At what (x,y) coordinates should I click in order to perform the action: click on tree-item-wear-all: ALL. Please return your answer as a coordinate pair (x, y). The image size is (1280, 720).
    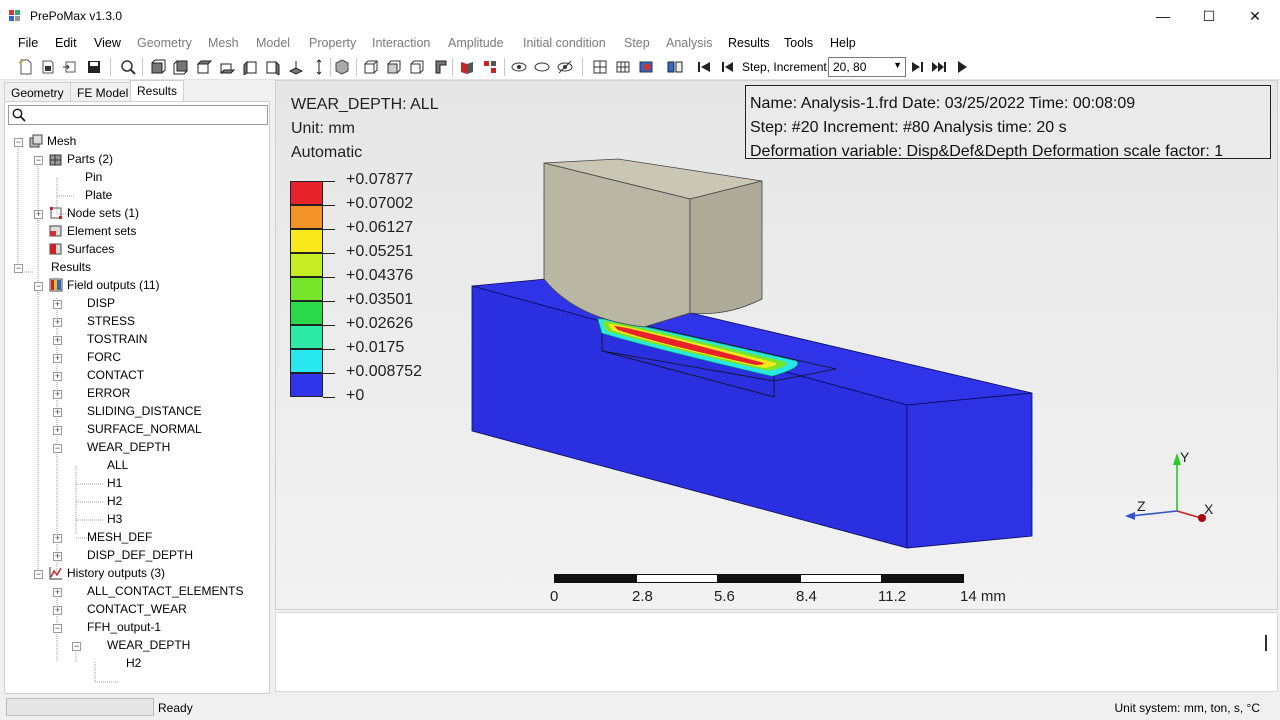
    Looking at the image, I should click on (117, 467).